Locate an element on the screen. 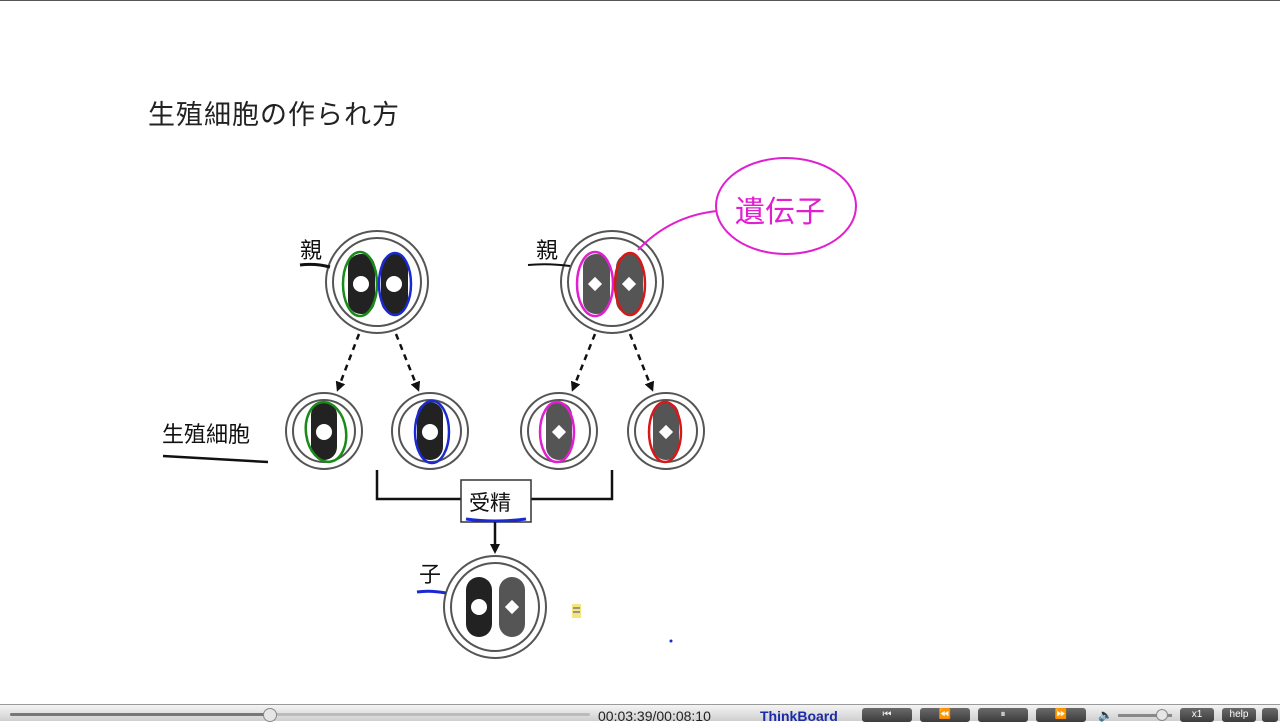  parent-cell-right is located at coordinates (612, 282).